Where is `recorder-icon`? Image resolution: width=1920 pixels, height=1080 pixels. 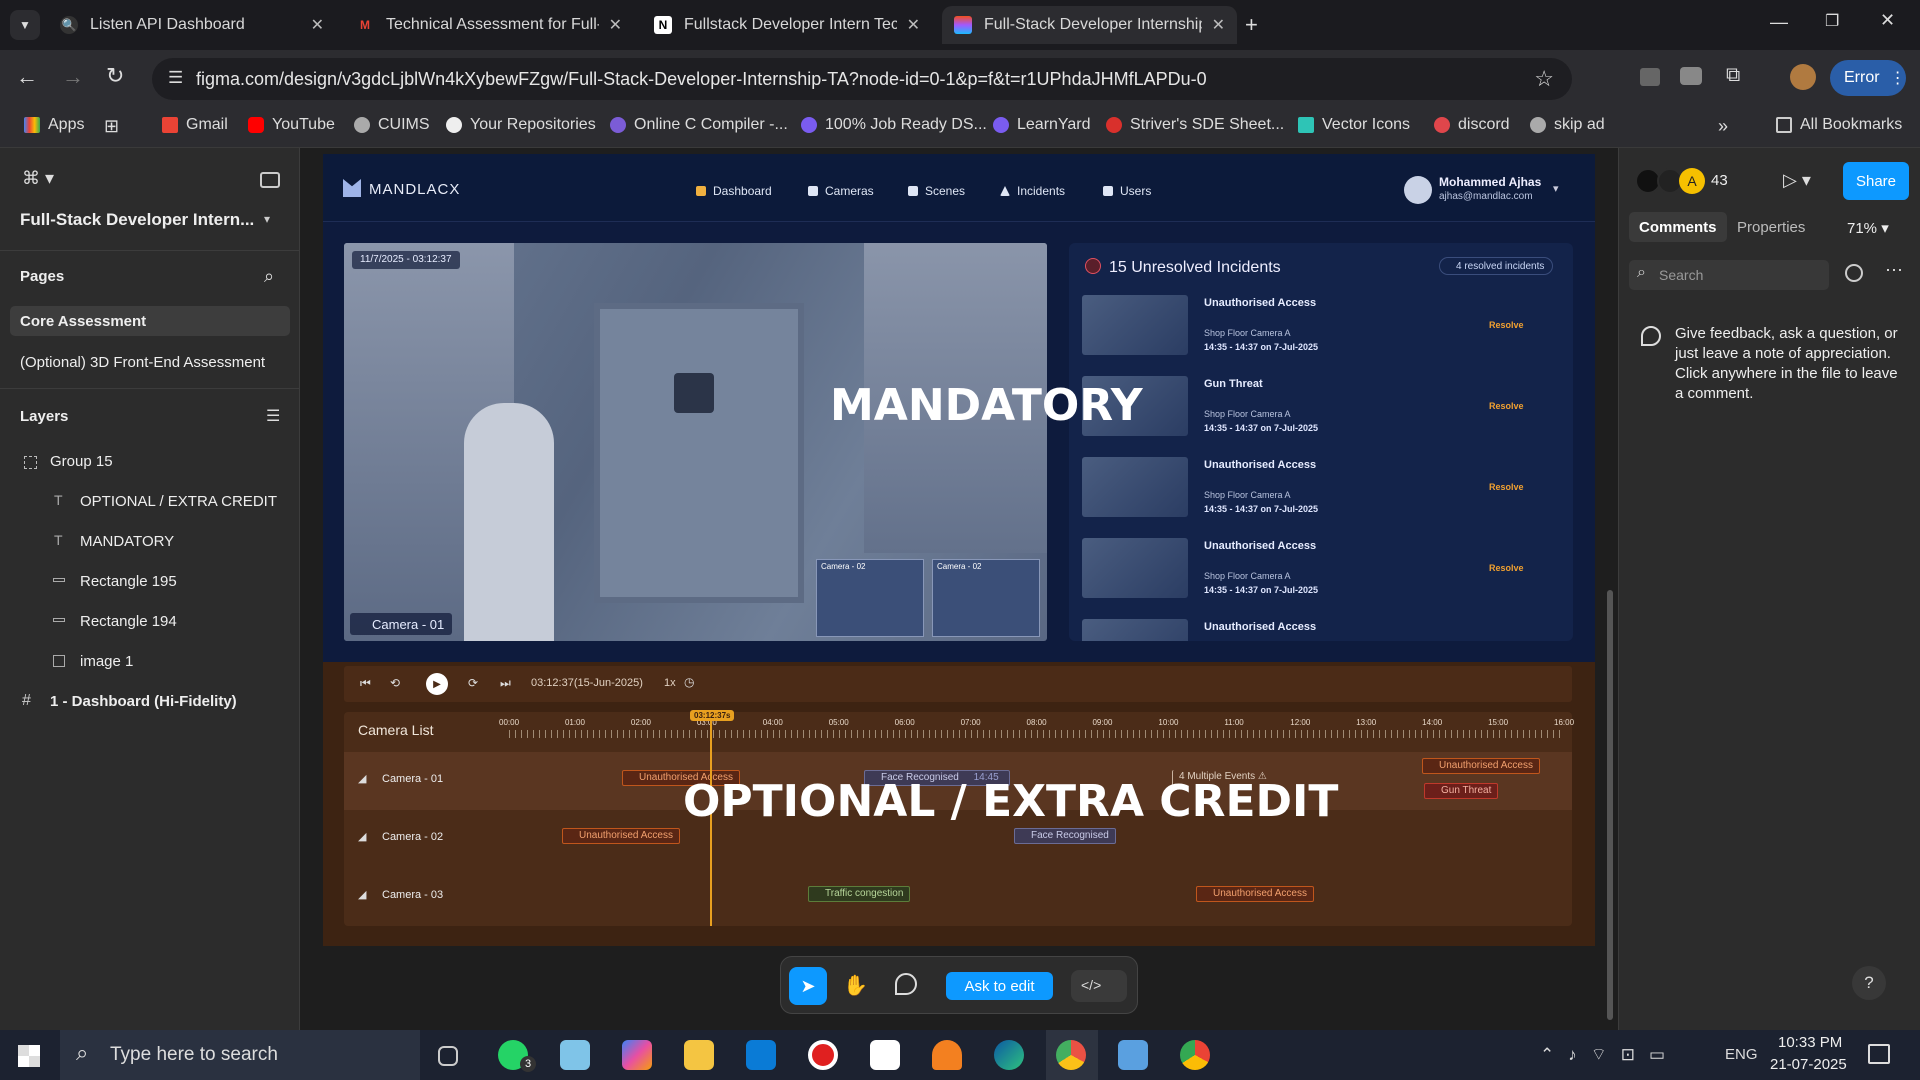 recorder-icon is located at coordinates (823, 1055).